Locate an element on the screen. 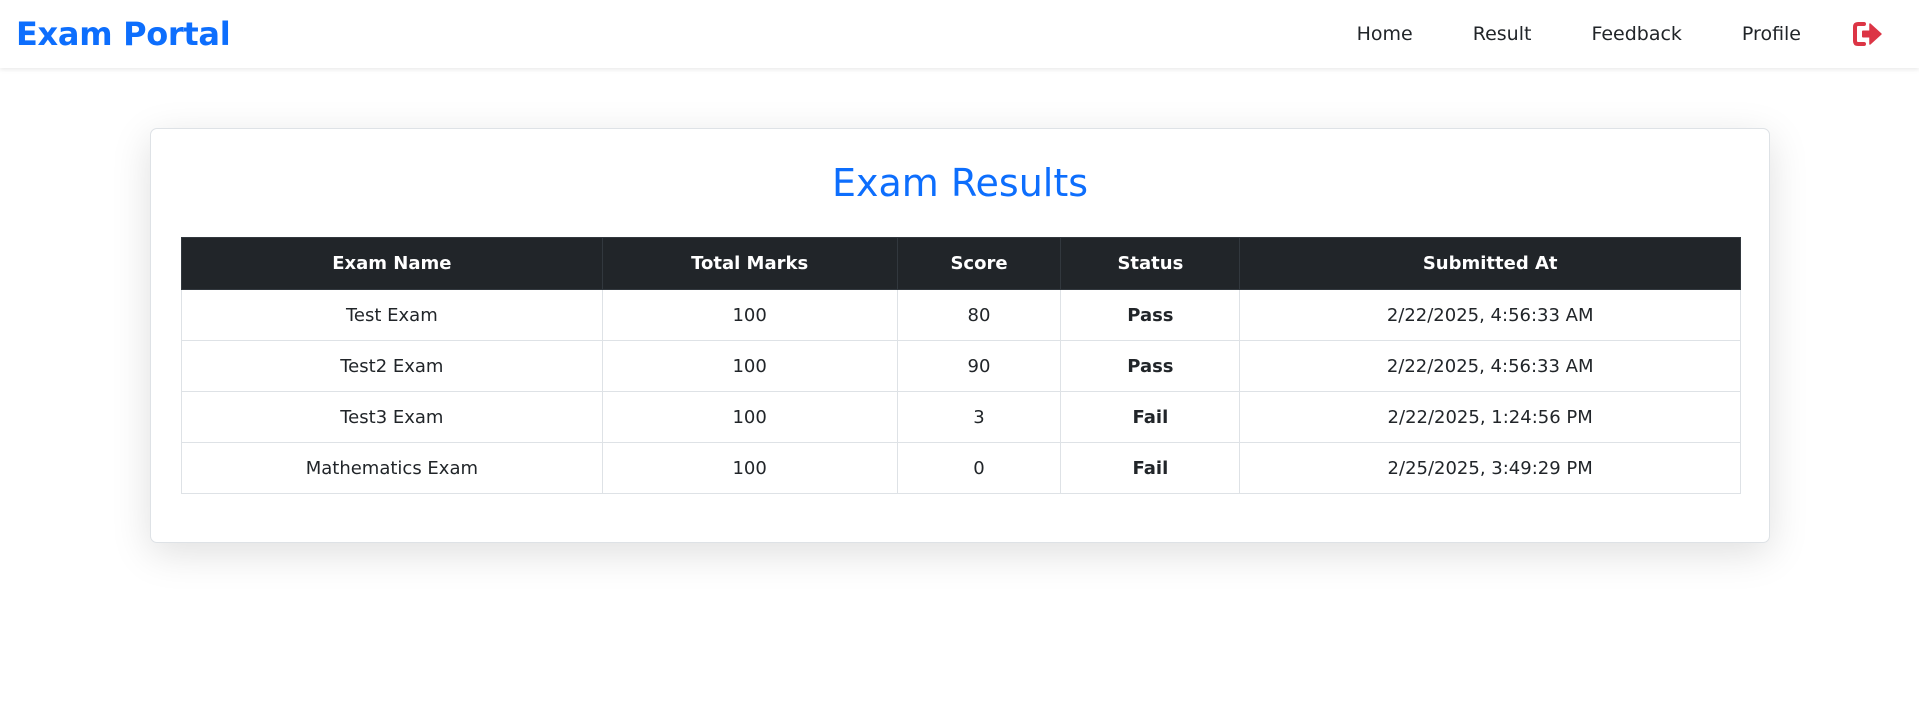 This screenshot has width=1919, height=703. page-title: Exam Results is located at coordinates (960, 183).